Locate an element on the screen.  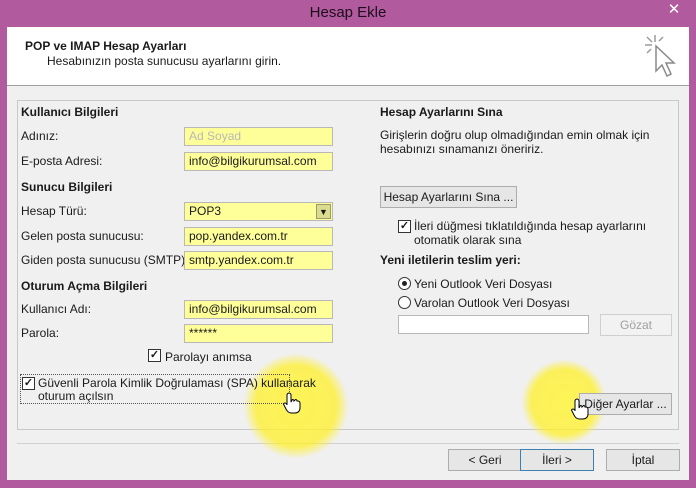
existing-data-file-label: Varolan Outlook Veri Dosyası is located at coordinates (492, 303).